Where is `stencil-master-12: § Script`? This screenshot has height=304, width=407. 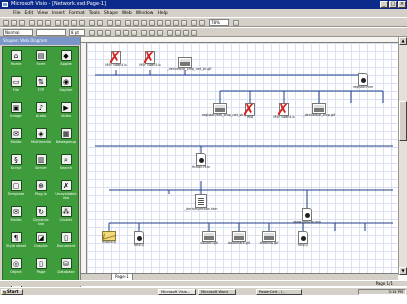 stencil-master-12: § Script is located at coordinates (16, 163).